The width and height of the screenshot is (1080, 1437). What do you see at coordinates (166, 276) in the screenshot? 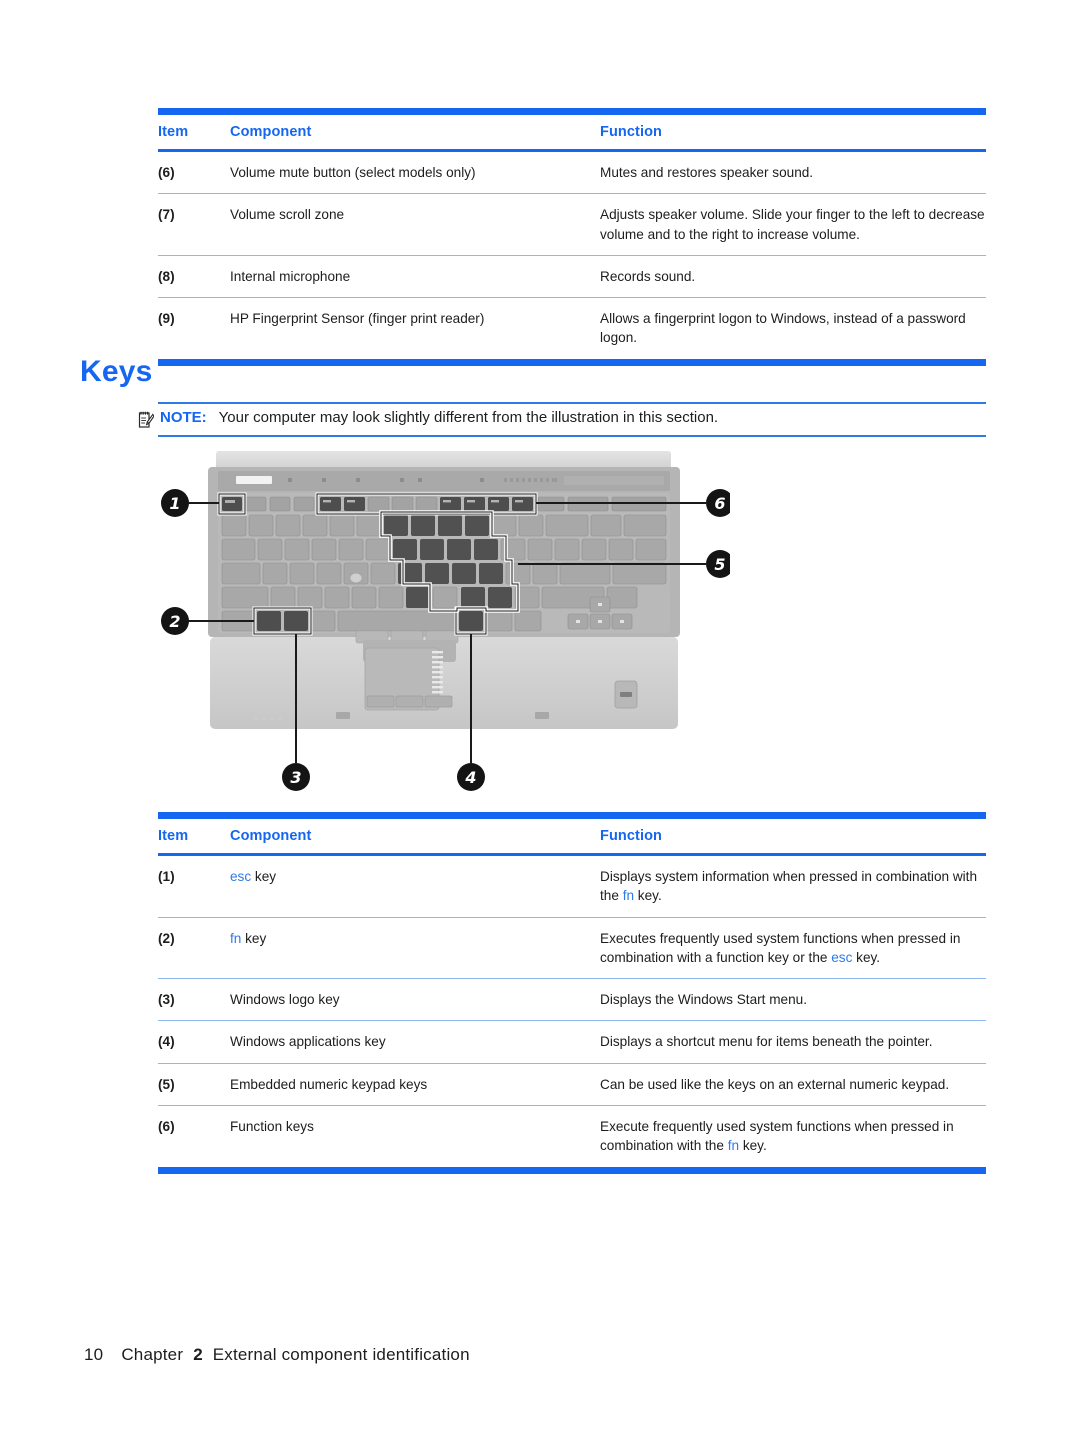
I see `row-item-number: (8)` at bounding box center [166, 276].